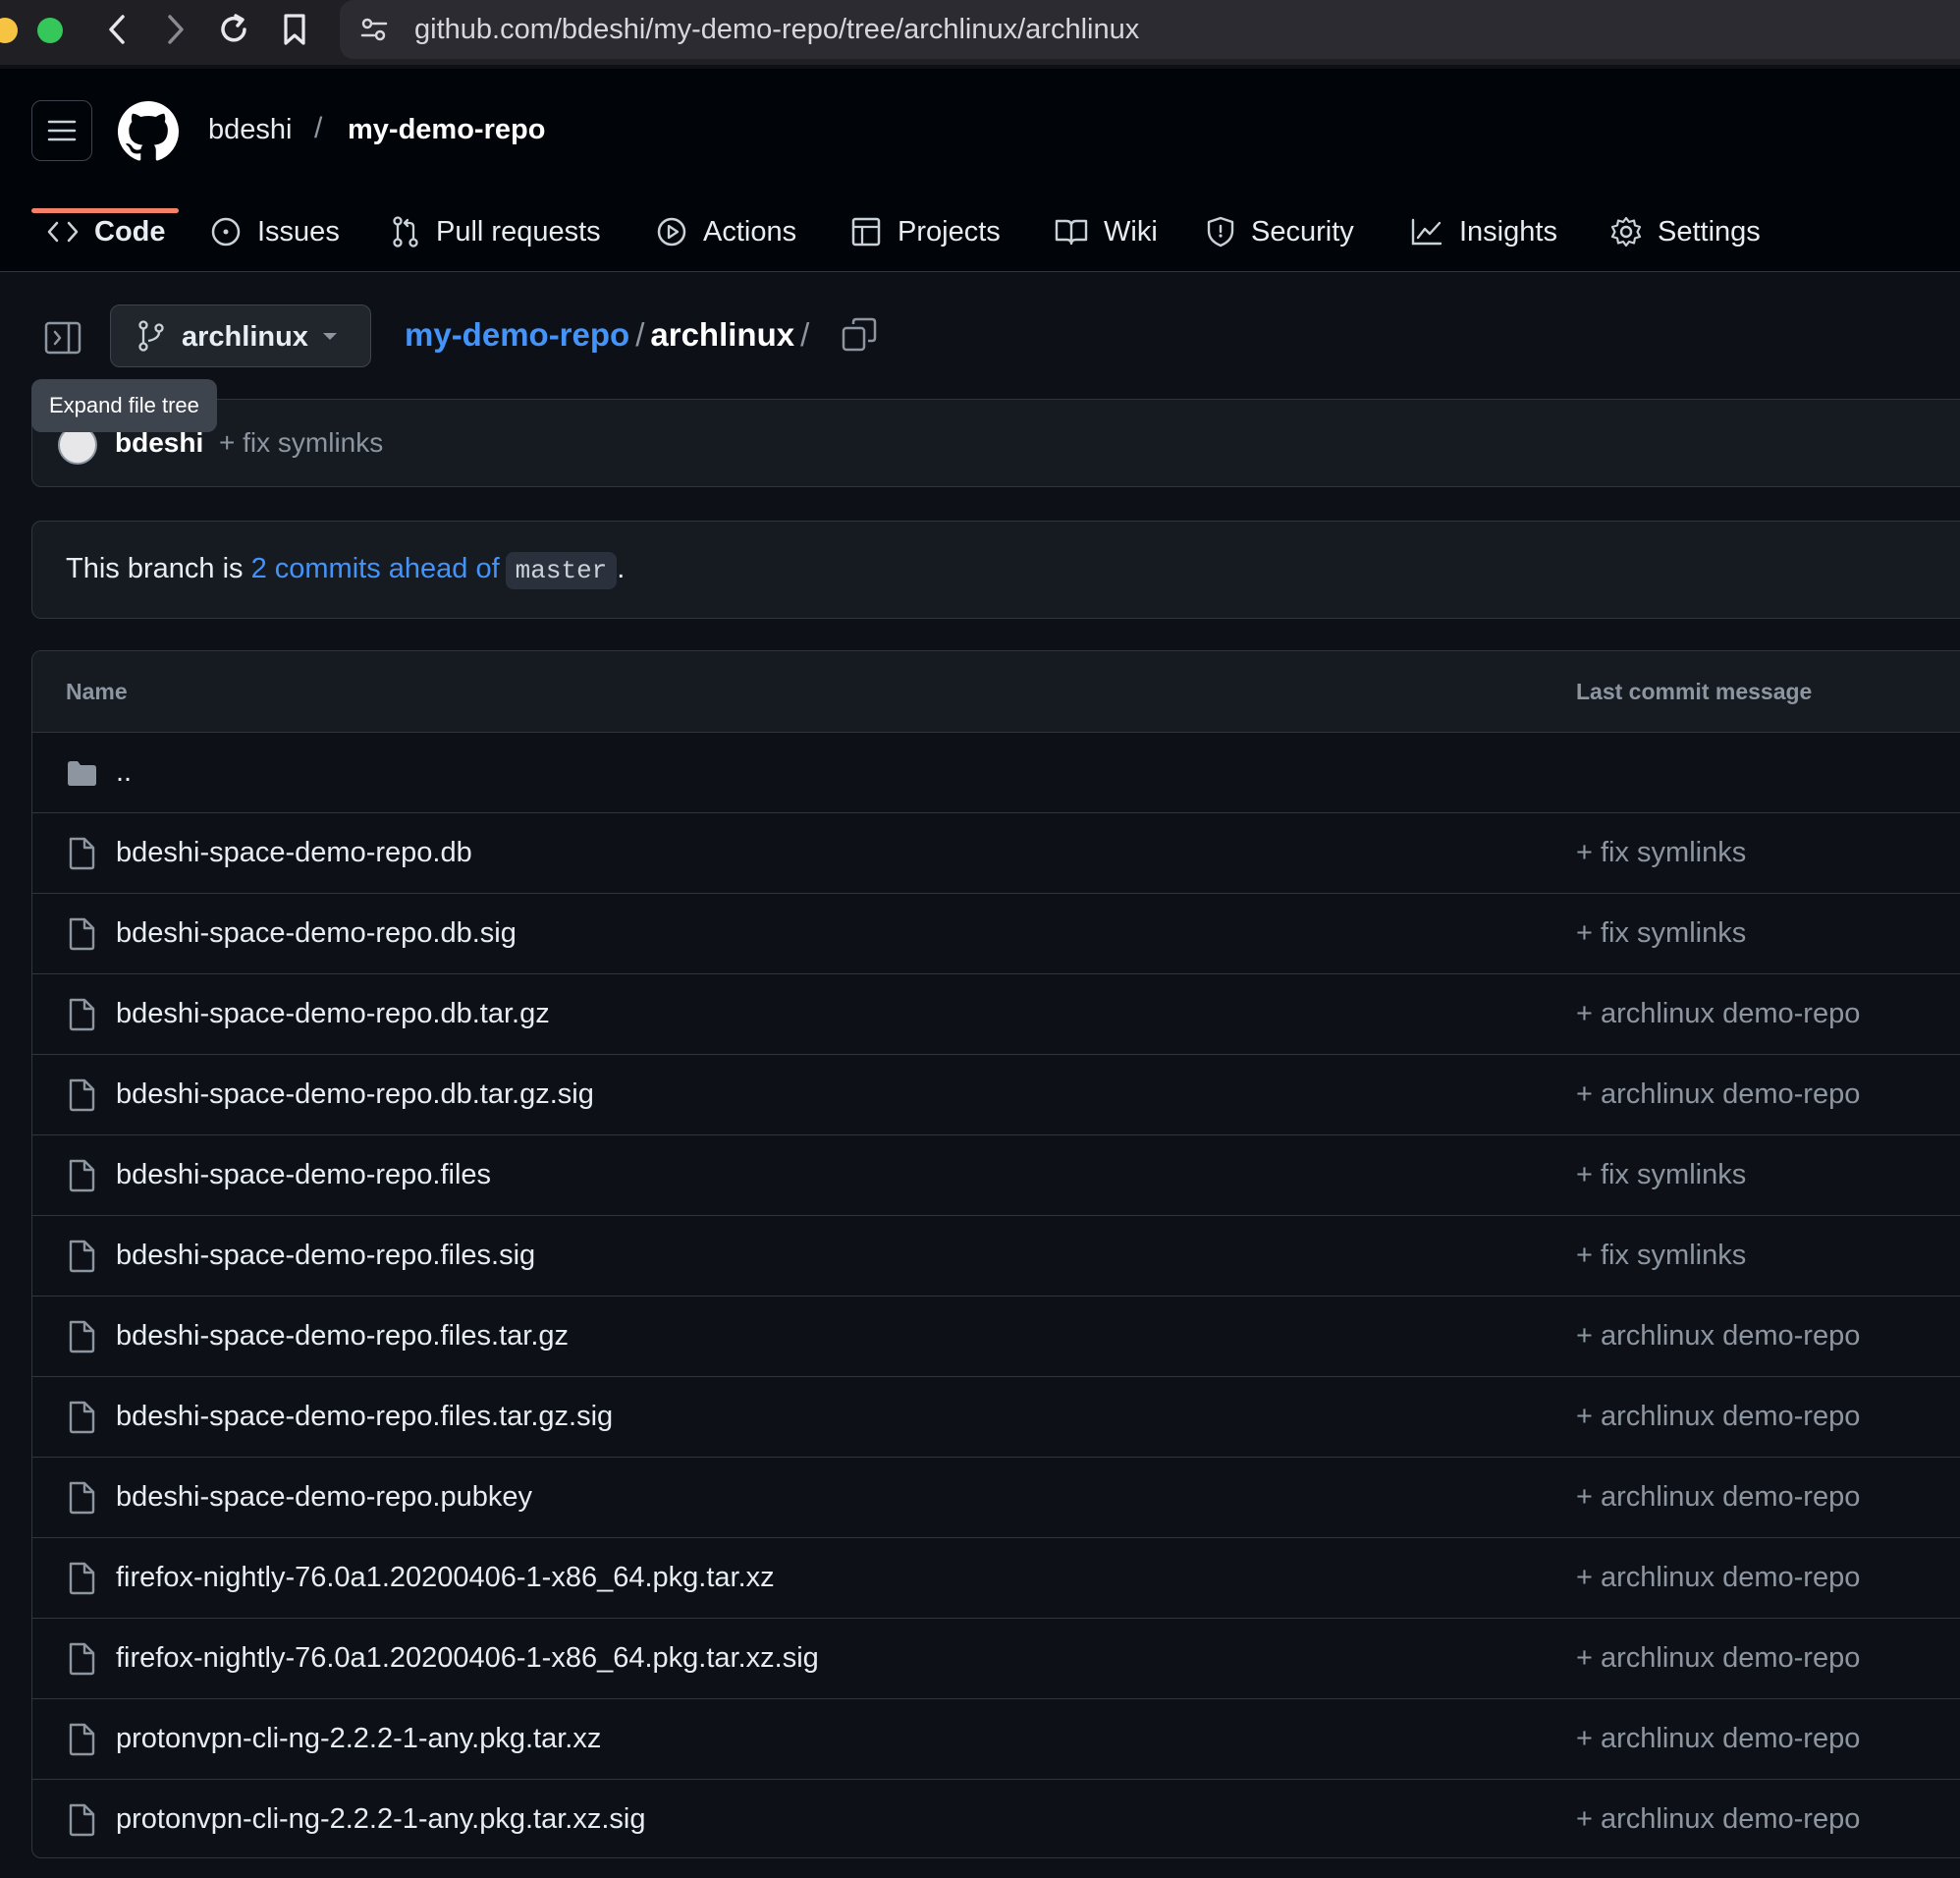 The image size is (1960, 1878). What do you see at coordinates (722, 334) in the screenshot?
I see `path-current-dir: archlinux` at bounding box center [722, 334].